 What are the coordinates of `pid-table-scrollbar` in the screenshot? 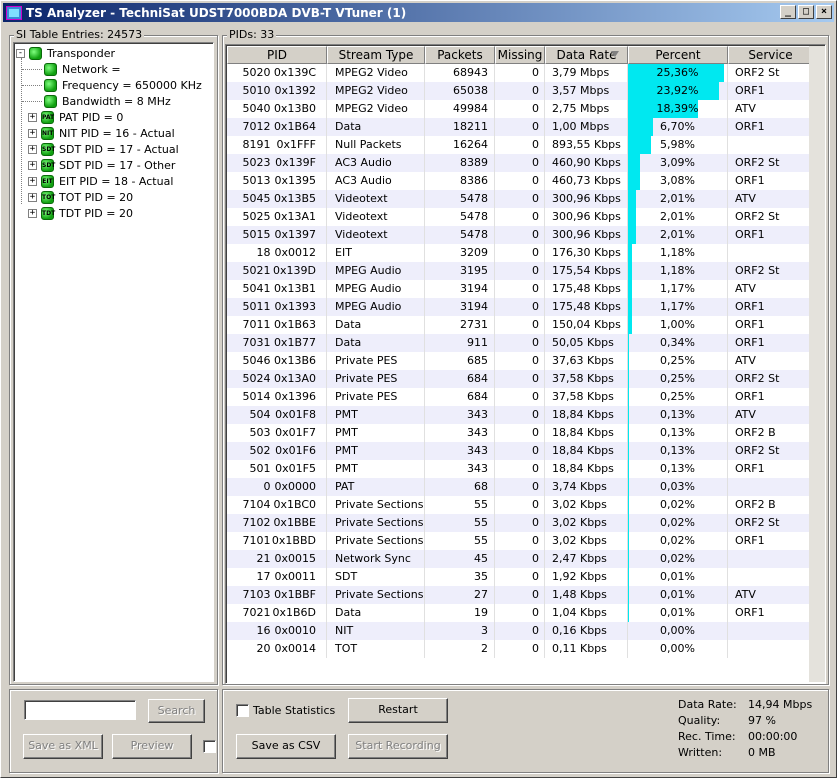 It's located at (817, 364).